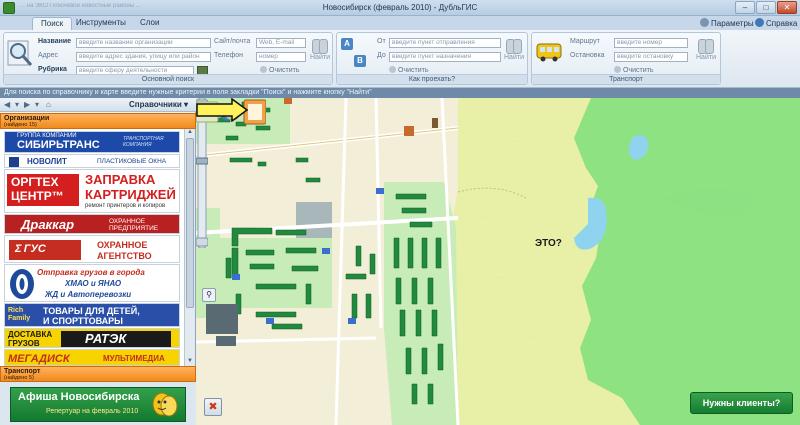  Describe the element at coordinates (549, 52) in the screenshot. I see `bus-icon` at that location.